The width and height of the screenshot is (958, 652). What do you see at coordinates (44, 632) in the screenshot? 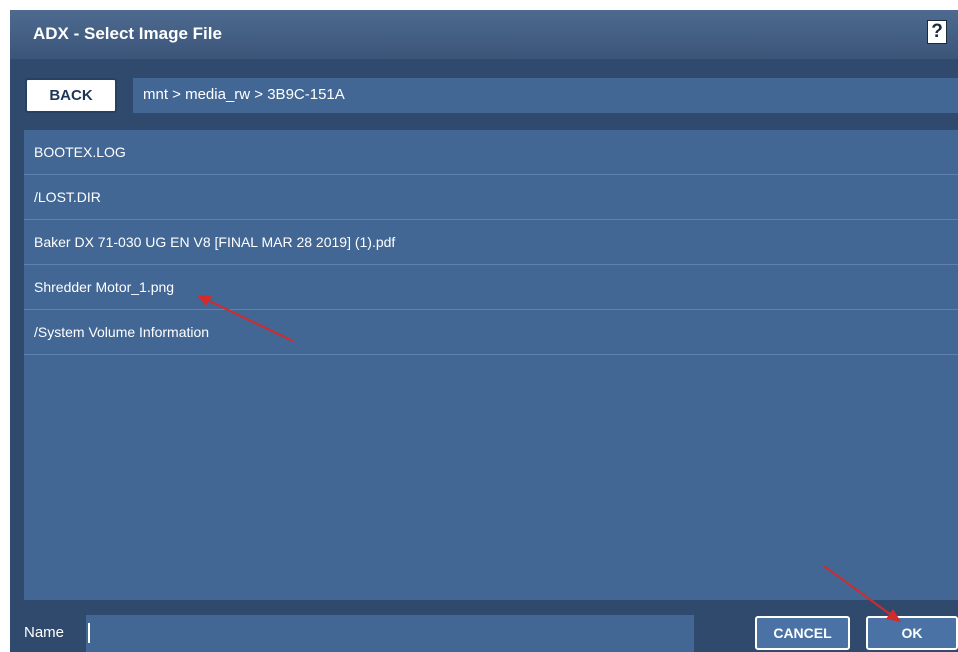
I see `name-label: Name` at bounding box center [44, 632].